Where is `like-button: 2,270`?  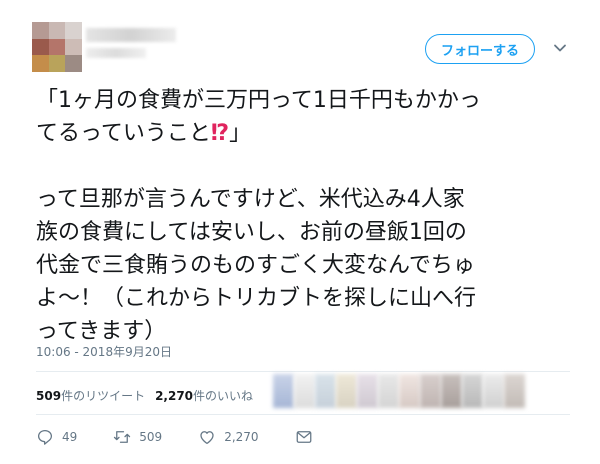 like-button: 2,270 is located at coordinates (228, 437).